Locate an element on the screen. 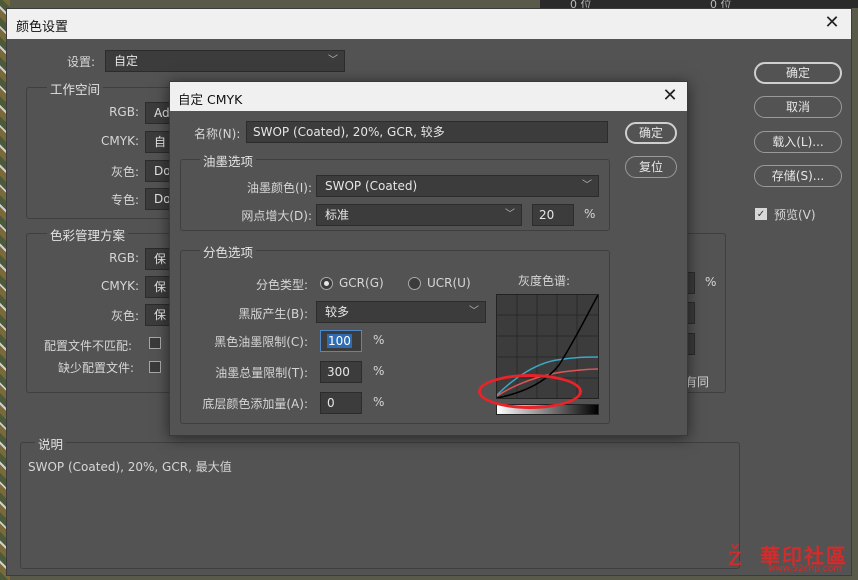 The image size is (858, 580). pol-cmyk-label: CMYK: is located at coordinates (120, 286).